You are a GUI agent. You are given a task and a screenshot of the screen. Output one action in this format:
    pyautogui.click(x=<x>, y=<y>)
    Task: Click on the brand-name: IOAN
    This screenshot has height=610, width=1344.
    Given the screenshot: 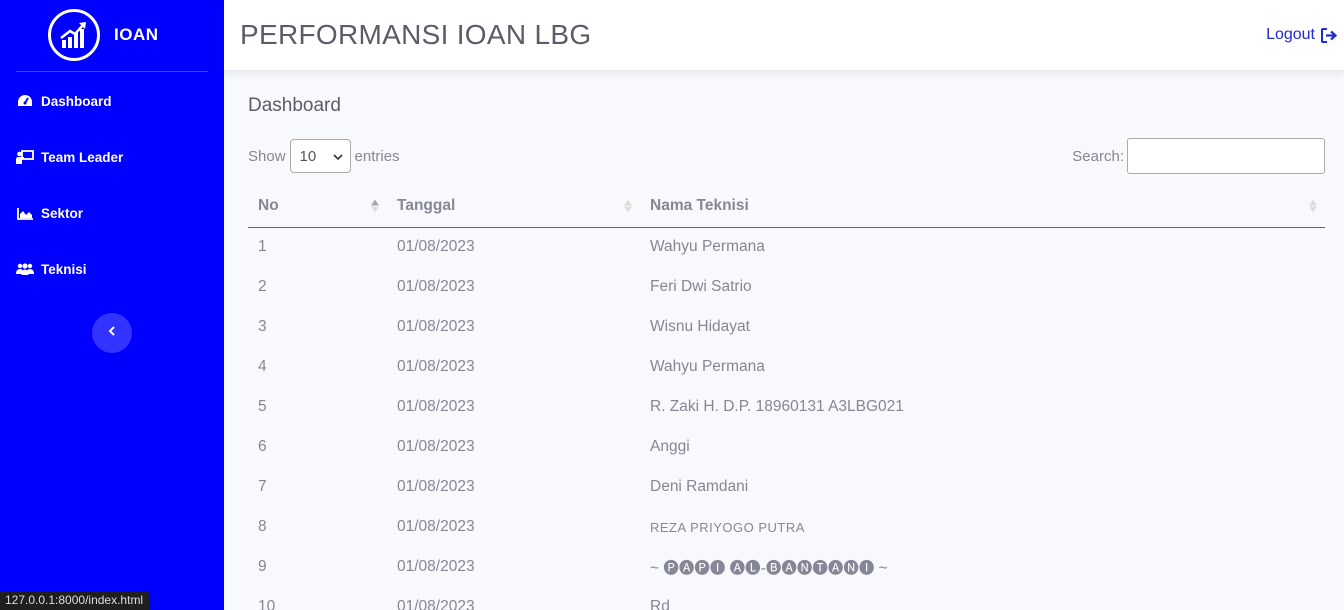 What is the action you would take?
    pyautogui.click(x=136, y=34)
    